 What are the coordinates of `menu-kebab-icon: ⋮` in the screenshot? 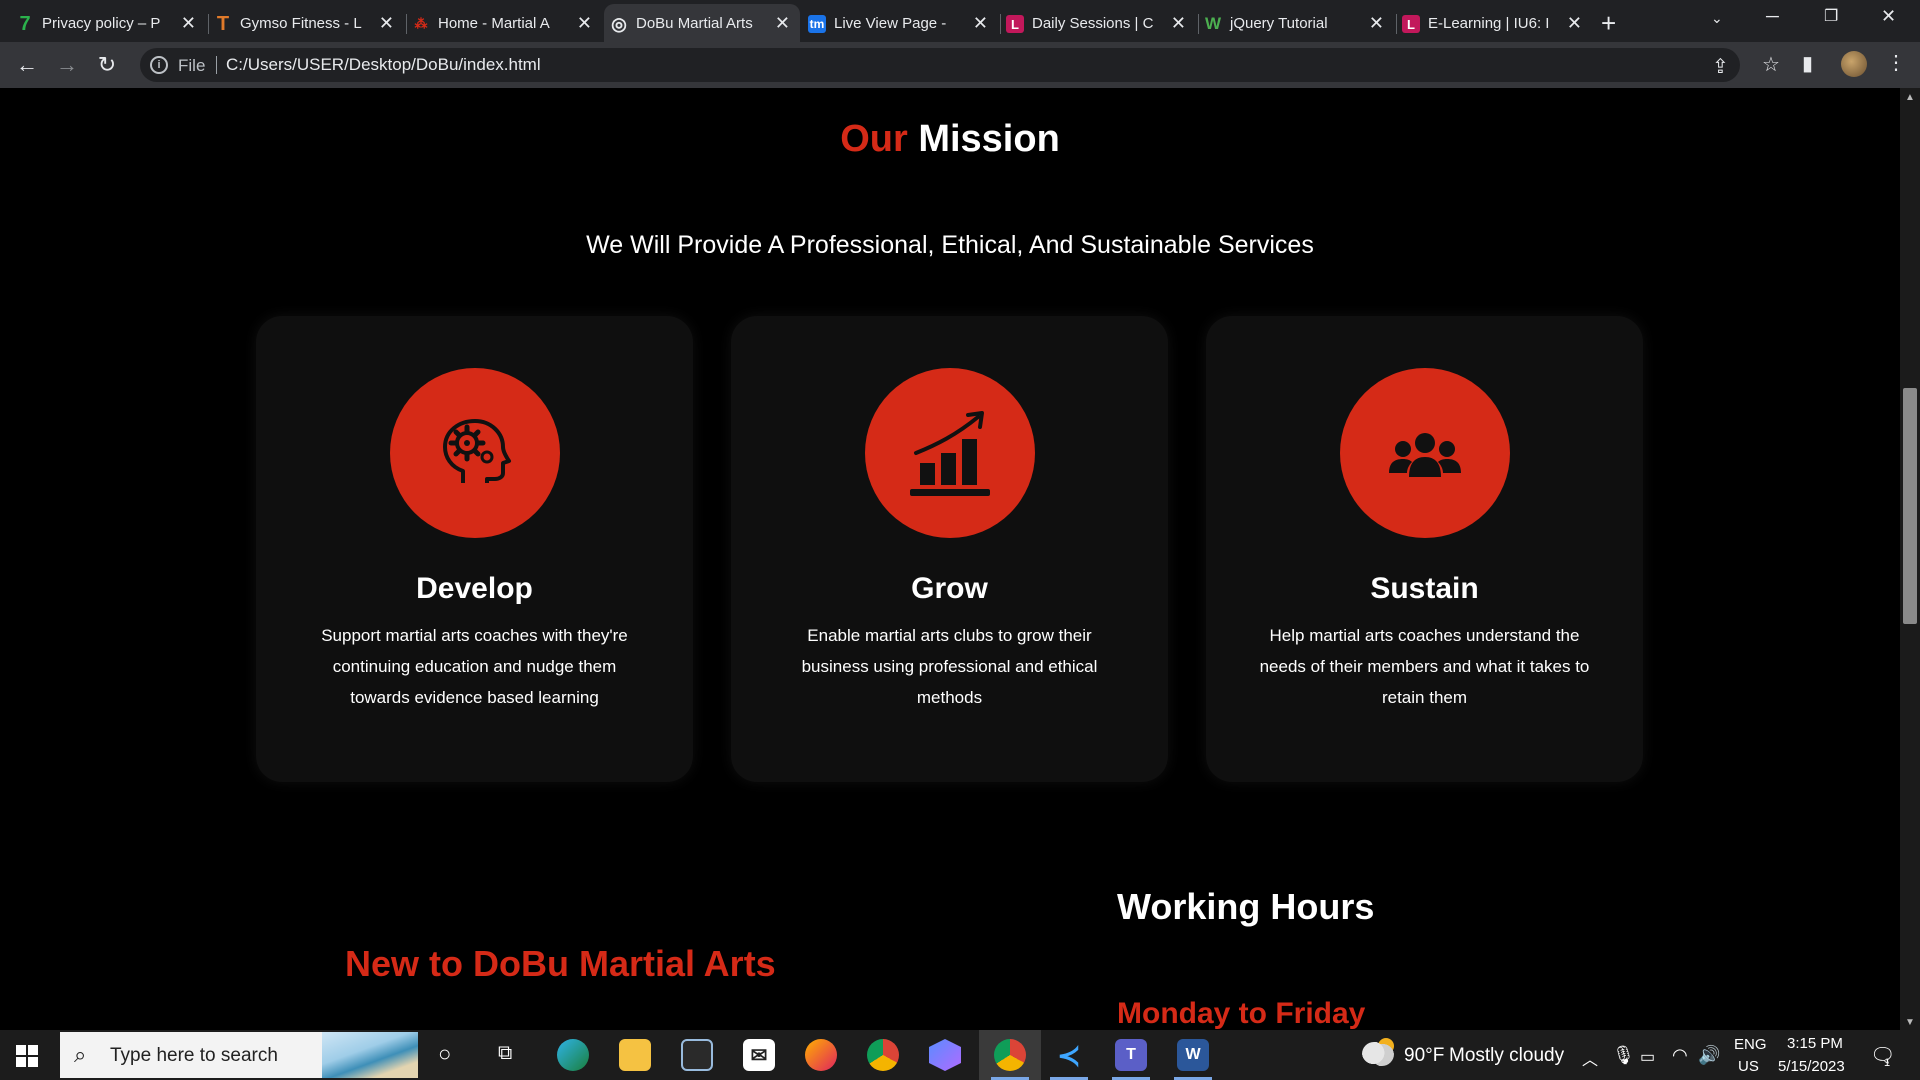 It's located at (1896, 62).